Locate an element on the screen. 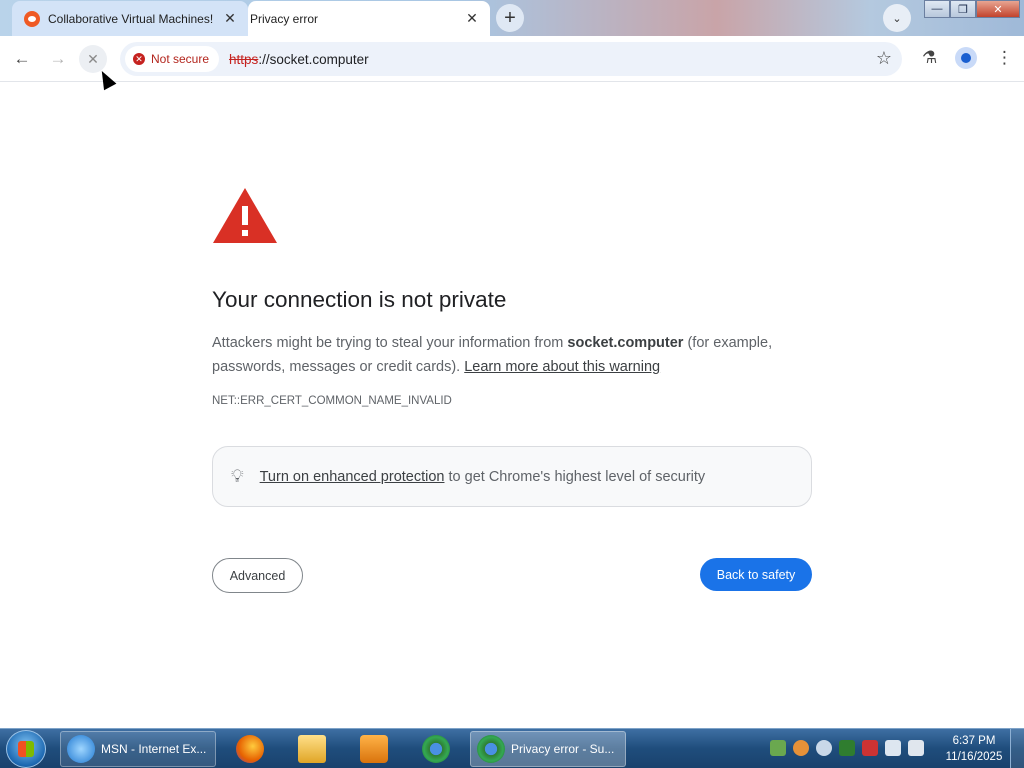  address-bar: ✕ Not secure https://socket.computer ☆ is located at coordinates (511, 59).